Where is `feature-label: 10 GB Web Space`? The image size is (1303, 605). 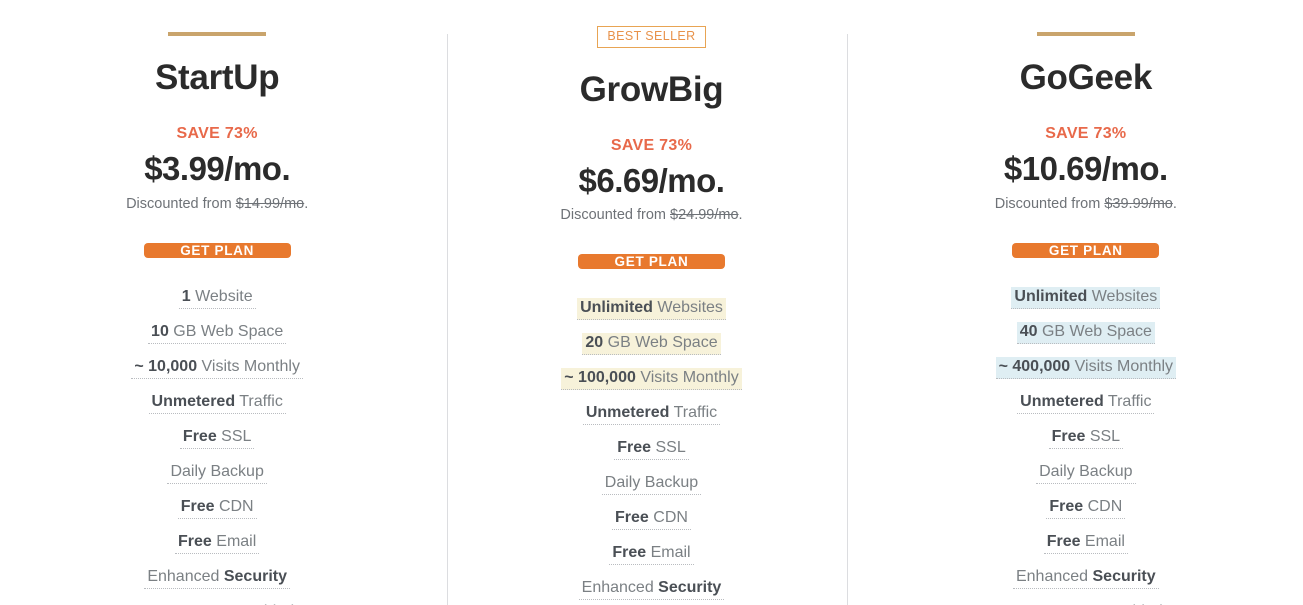 feature-label: 10 GB Web Space is located at coordinates (217, 333).